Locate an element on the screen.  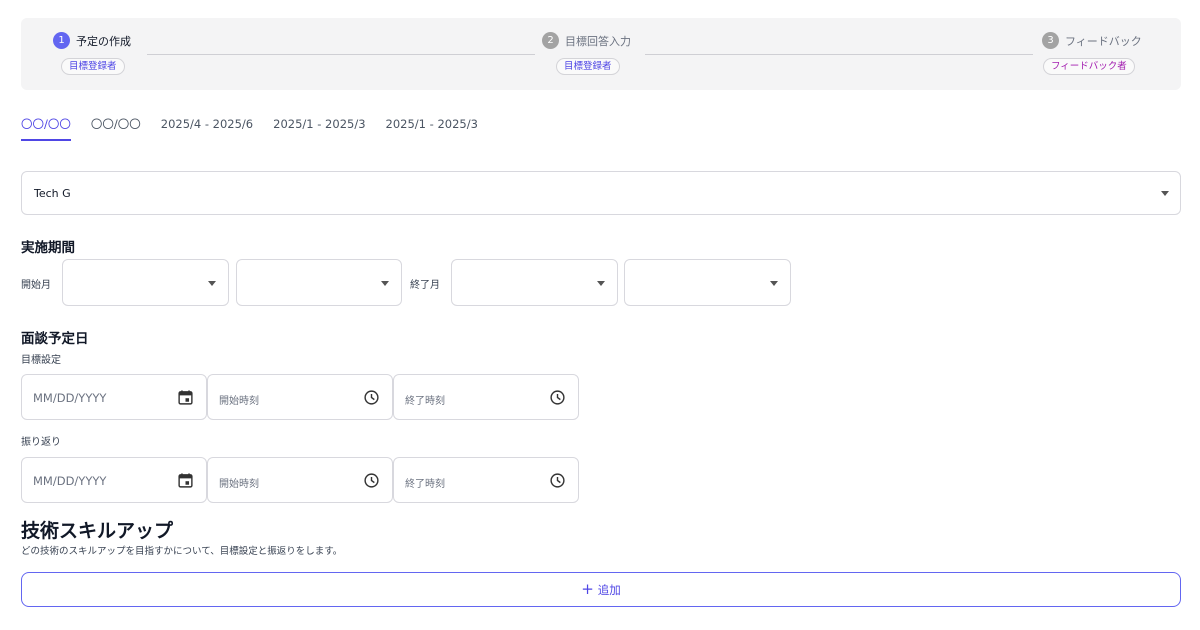
goal-start-time-placeholder: 開始時刻 is located at coordinates (239, 401).